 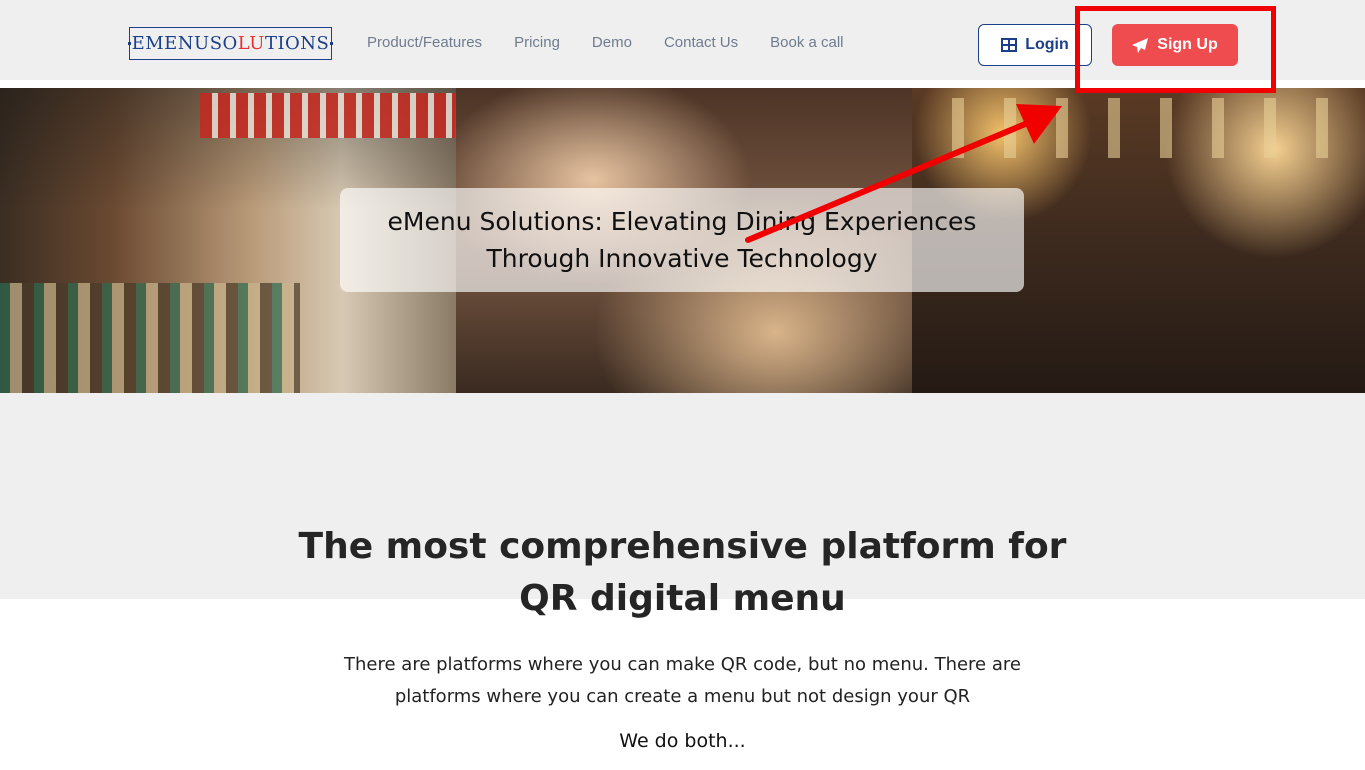 What do you see at coordinates (682, 546) in the screenshot?
I see `headline-line-1: The most comprehensive platform for` at bounding box center [682, 546].